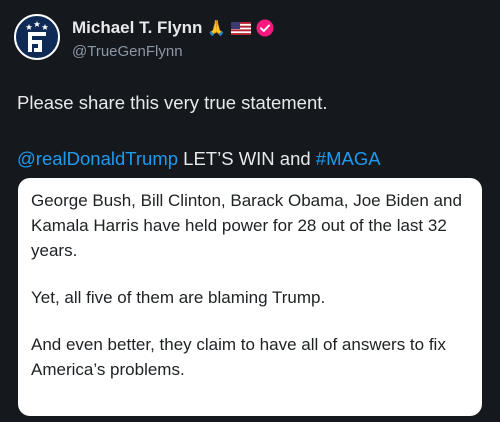 The image size is (500, 422). I want to click on gf-star-logo-icon, so click(37, 36).